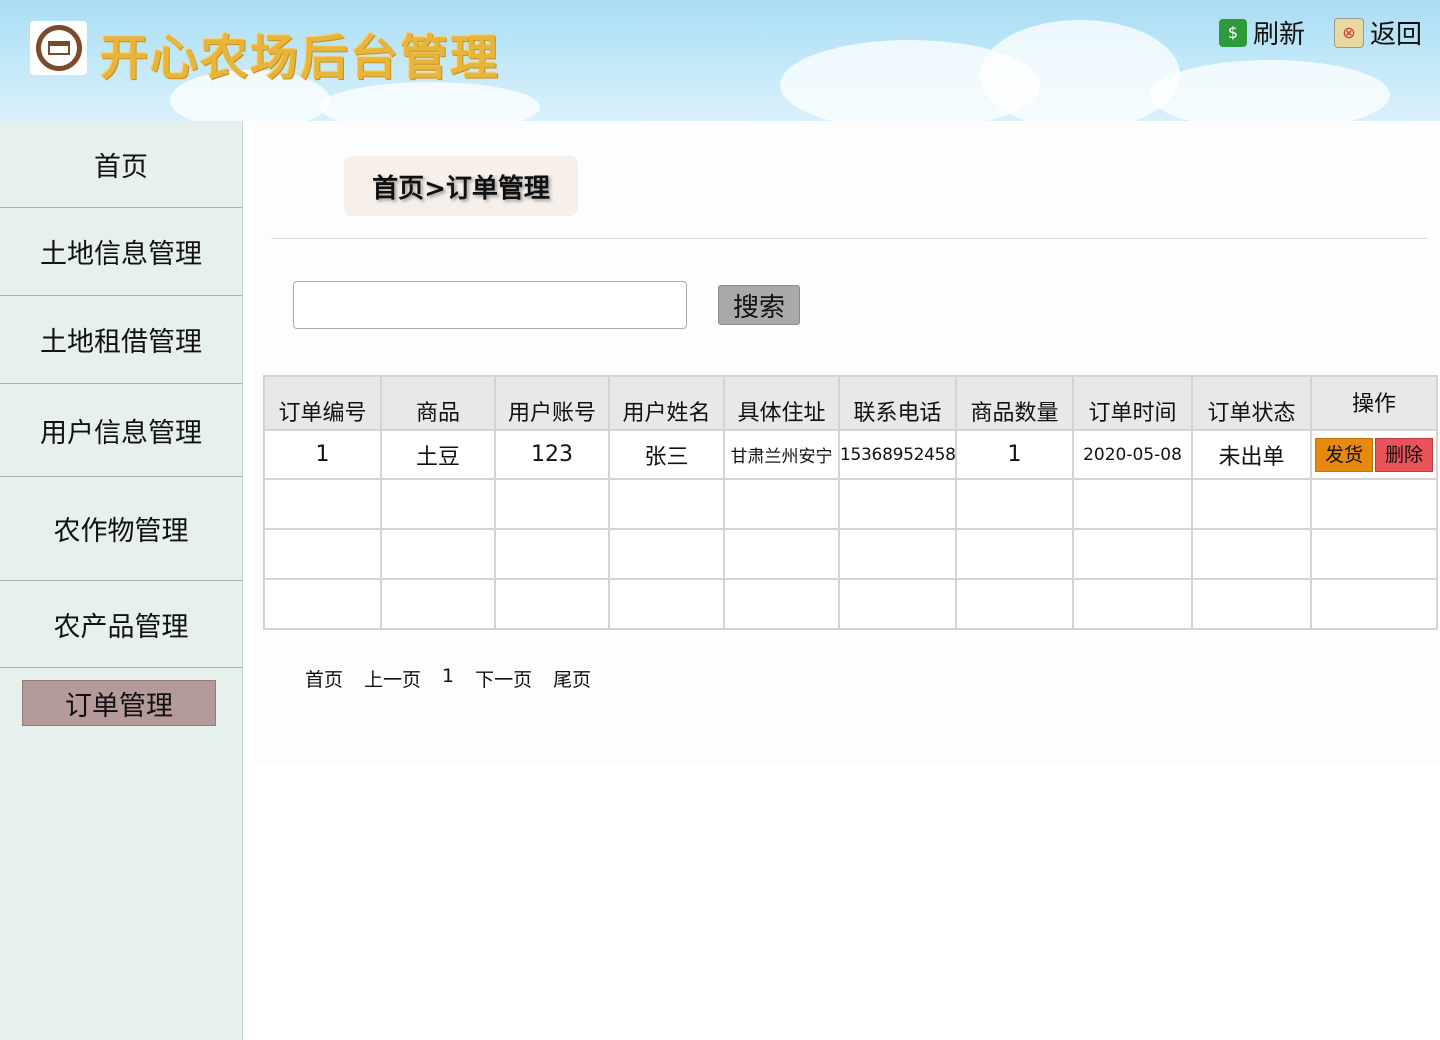 This screenshot has width=1440, height=1040. I want to click on sidebar-item-label: 土地租借管理, so click(121, 342).